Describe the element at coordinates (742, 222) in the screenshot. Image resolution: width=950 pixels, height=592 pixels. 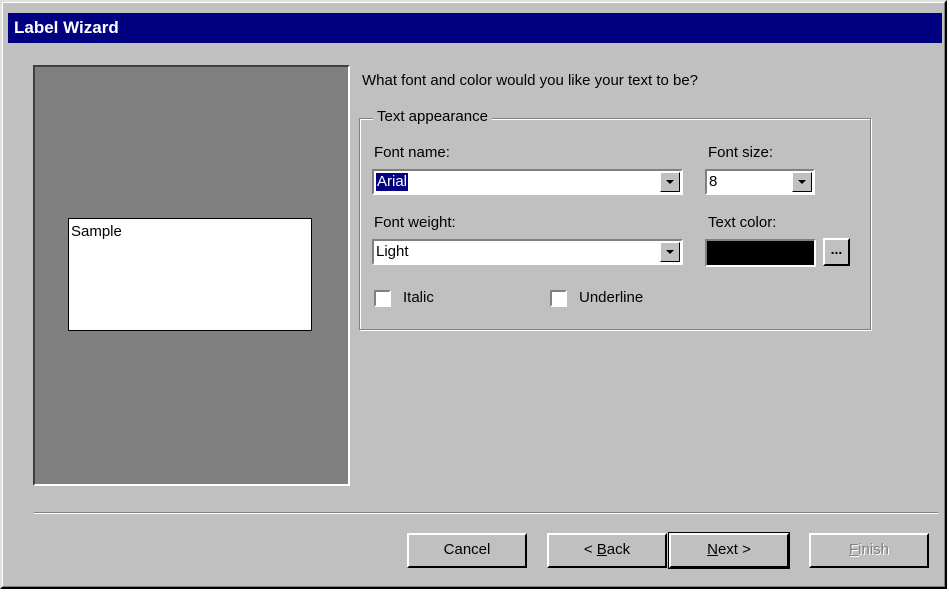
I see `text-color-label: Text color:` at that location.